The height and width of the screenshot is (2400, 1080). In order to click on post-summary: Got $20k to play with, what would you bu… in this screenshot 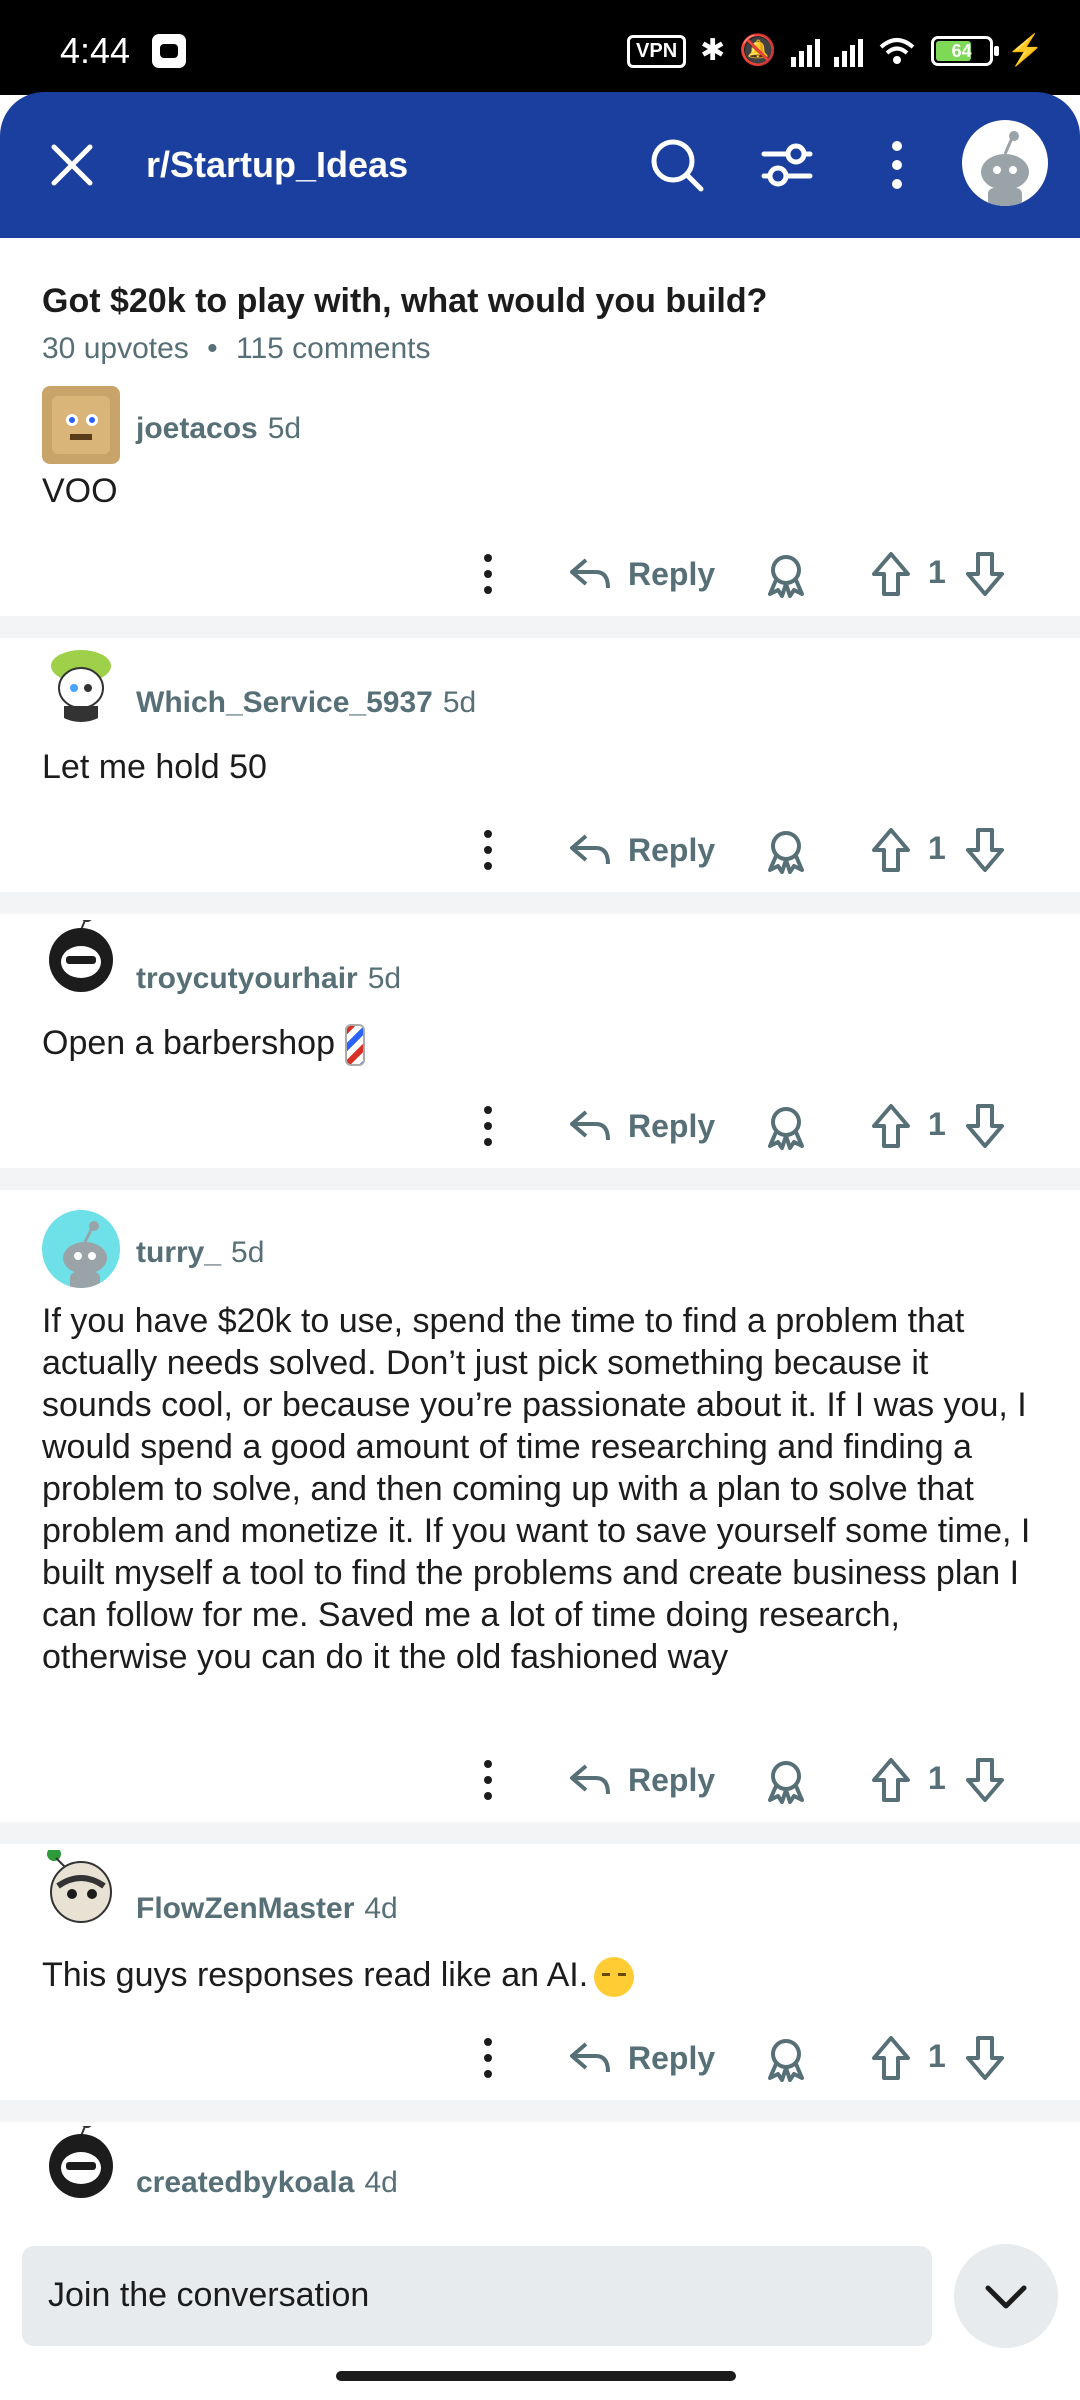, I will do `click(540, 322)`.